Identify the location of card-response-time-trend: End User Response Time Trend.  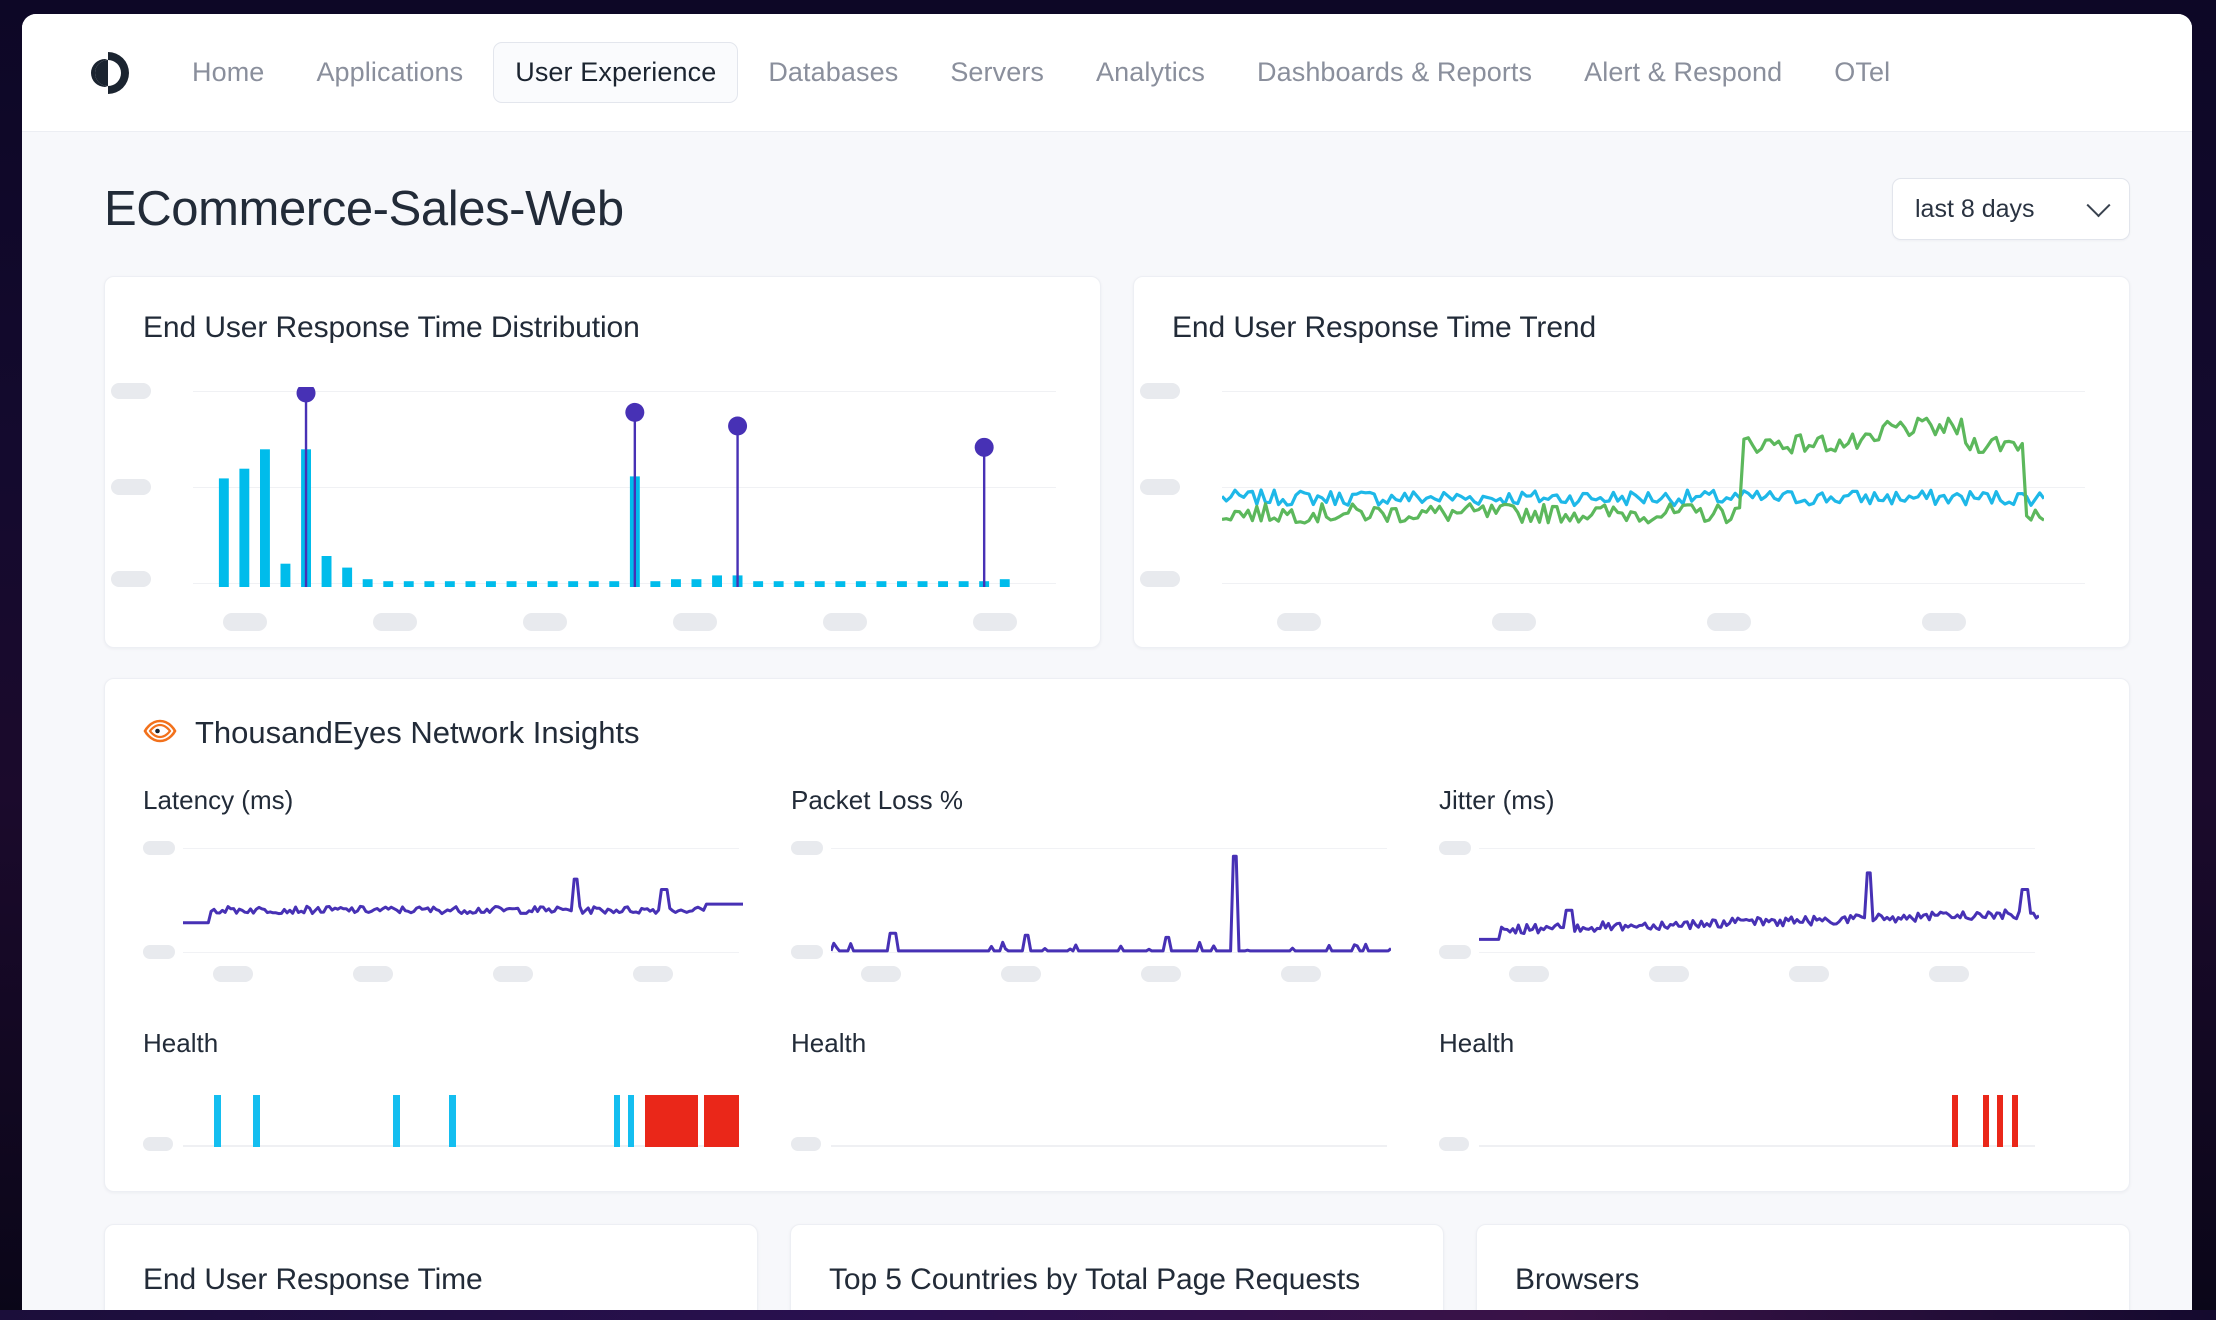
(1631, 462).